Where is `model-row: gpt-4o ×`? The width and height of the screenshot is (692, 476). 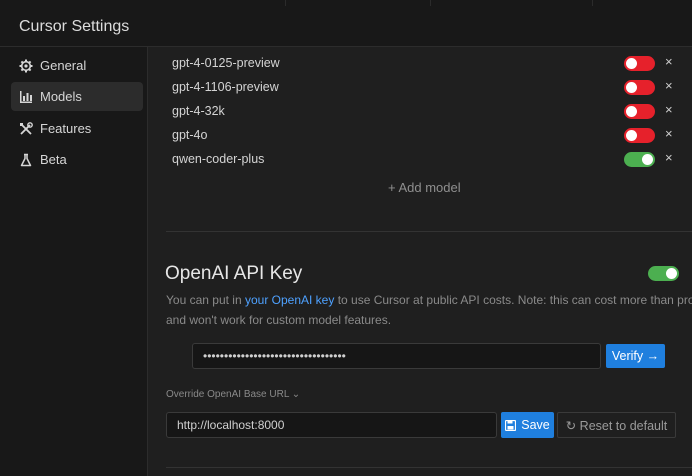
model-row: gpt-4o × is located at coordinates (420, 136).